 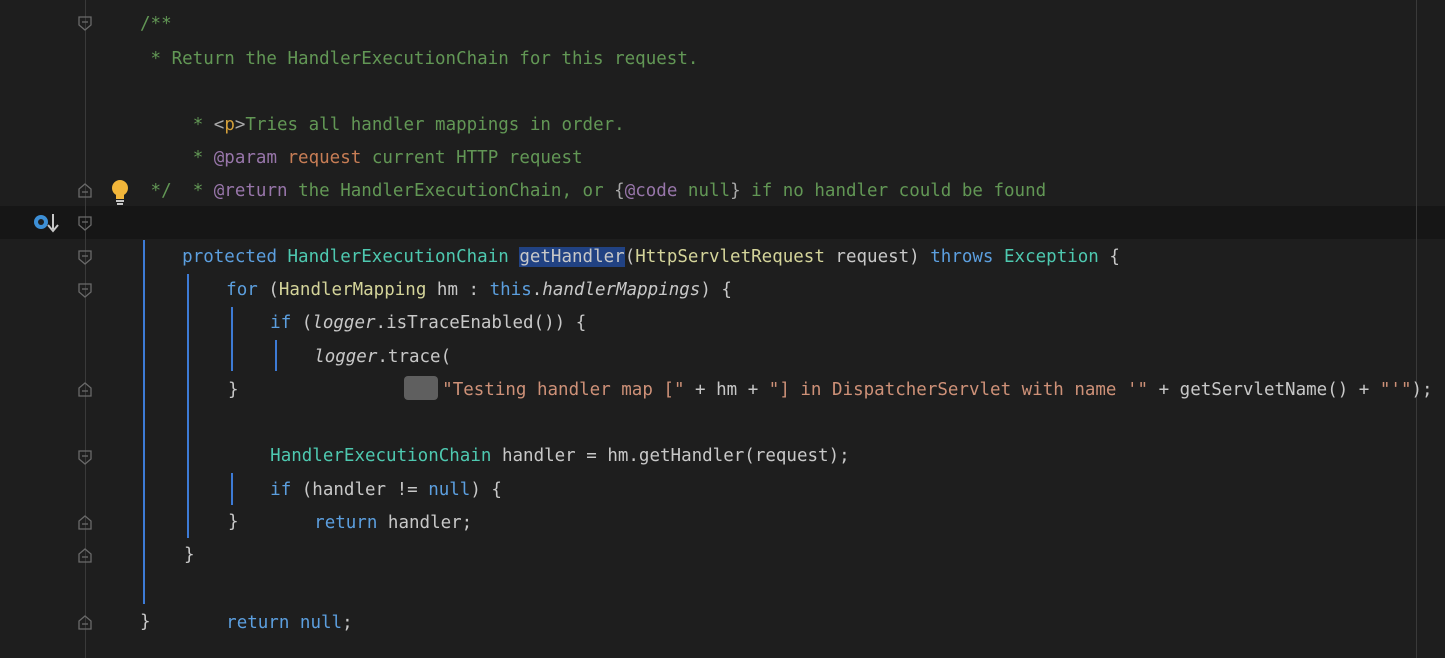 What do you see at coordinates (877, 257) in the screenshot?
I see `param-name: request)` at bounding box center [877, 257].